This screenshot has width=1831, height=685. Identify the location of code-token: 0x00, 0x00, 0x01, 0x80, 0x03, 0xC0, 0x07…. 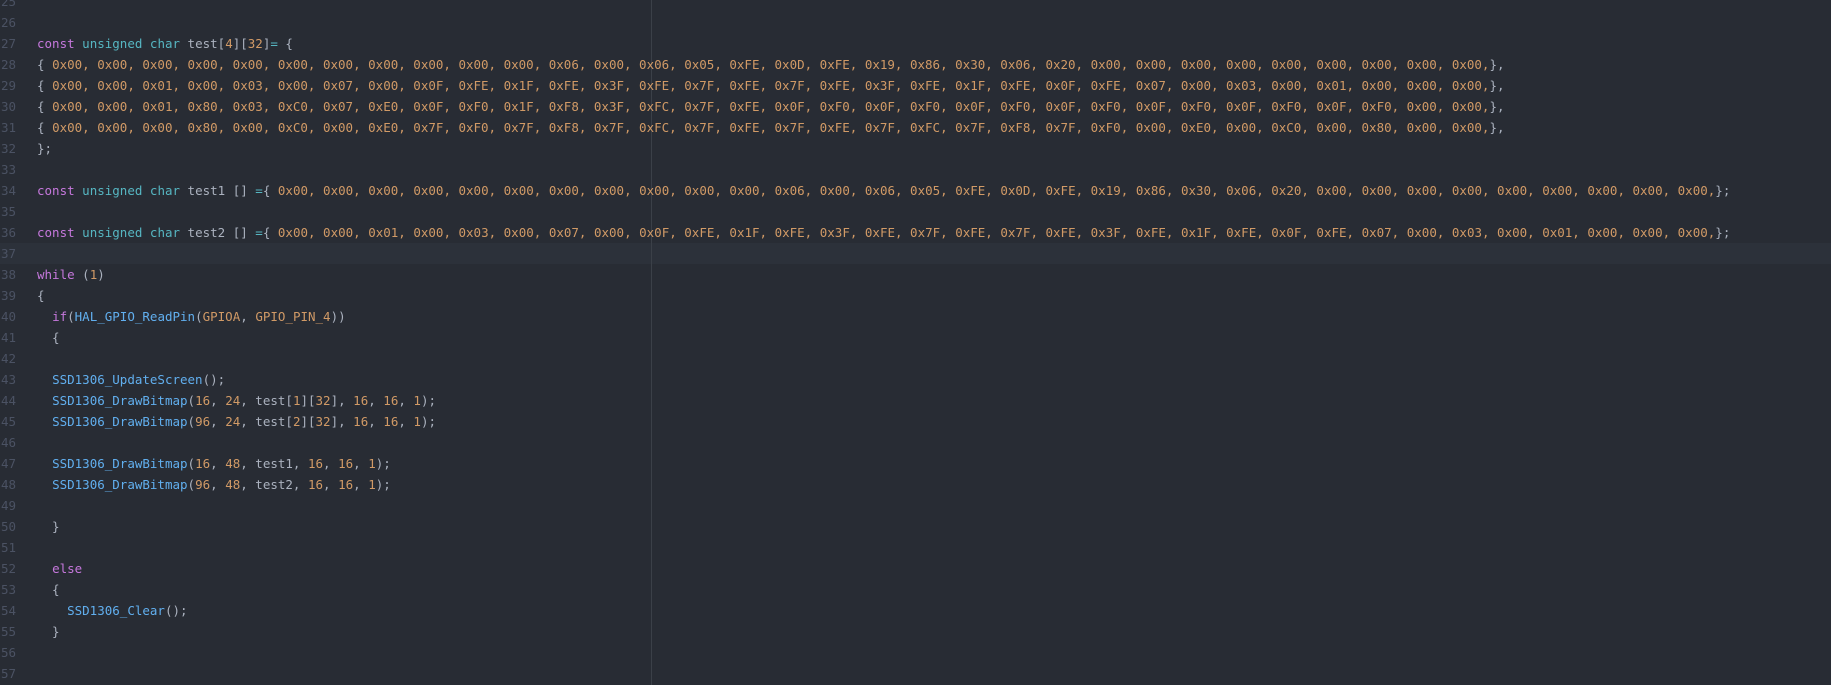
(771, 106).